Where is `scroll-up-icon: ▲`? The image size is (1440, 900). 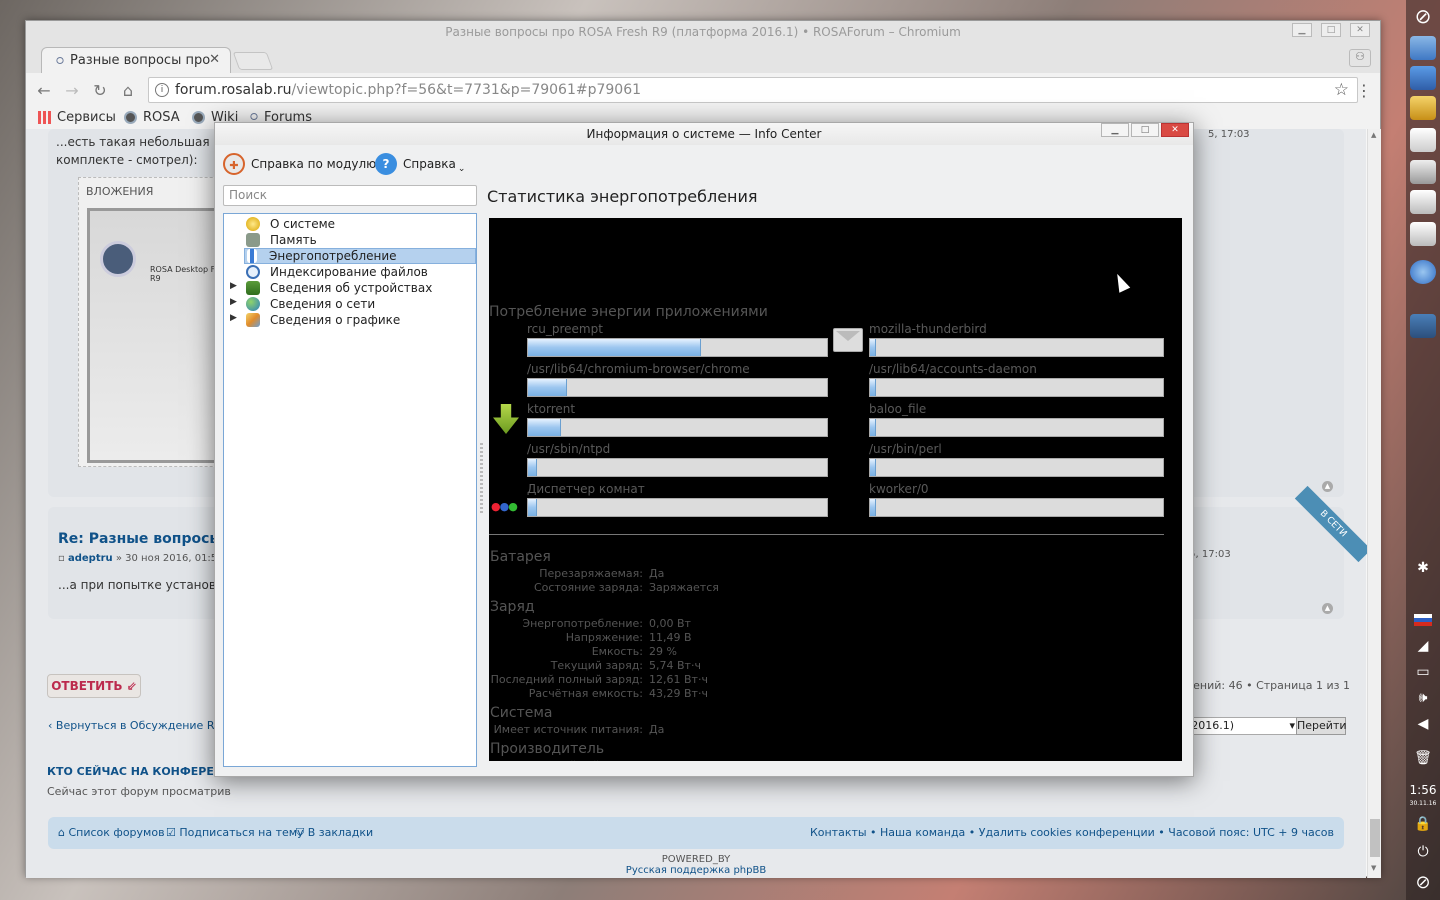
scroll-up-icon: ▲ is located at coordinates (1373, 135).